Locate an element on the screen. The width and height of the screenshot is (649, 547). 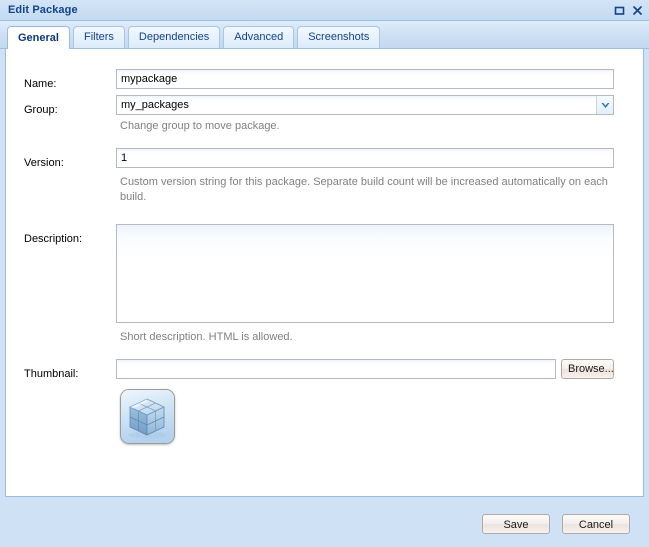
tab-filters: Filters is located at coordinates (98, 37).